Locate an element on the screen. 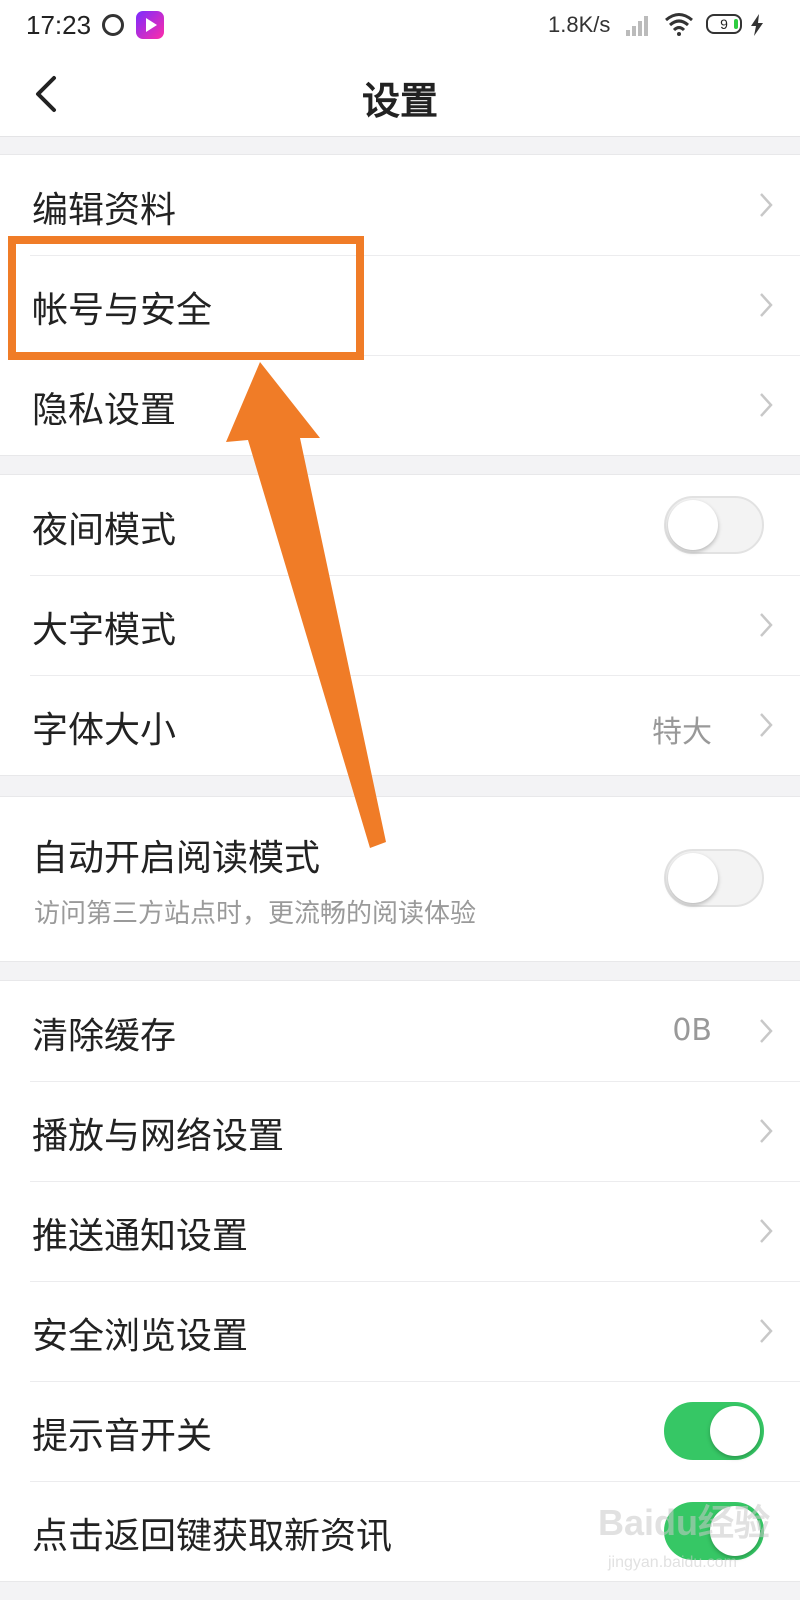  top-nav-bar: 设置 is located at coordinates (400, 94).